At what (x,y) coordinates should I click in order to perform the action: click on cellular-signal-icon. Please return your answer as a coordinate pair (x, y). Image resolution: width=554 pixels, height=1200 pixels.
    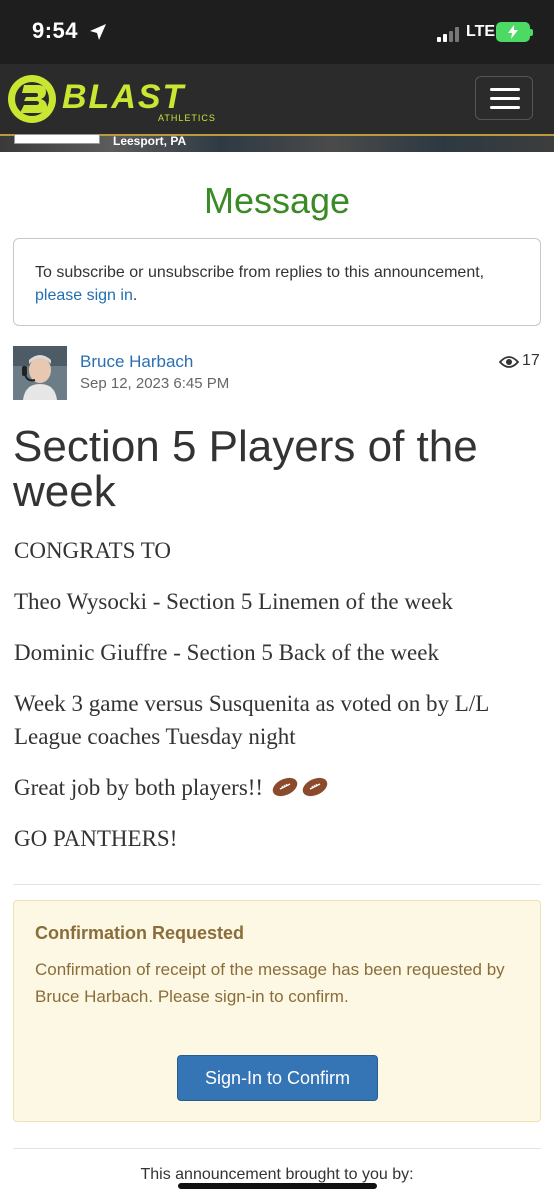
    Looking at the image, I should click on (450, 34).